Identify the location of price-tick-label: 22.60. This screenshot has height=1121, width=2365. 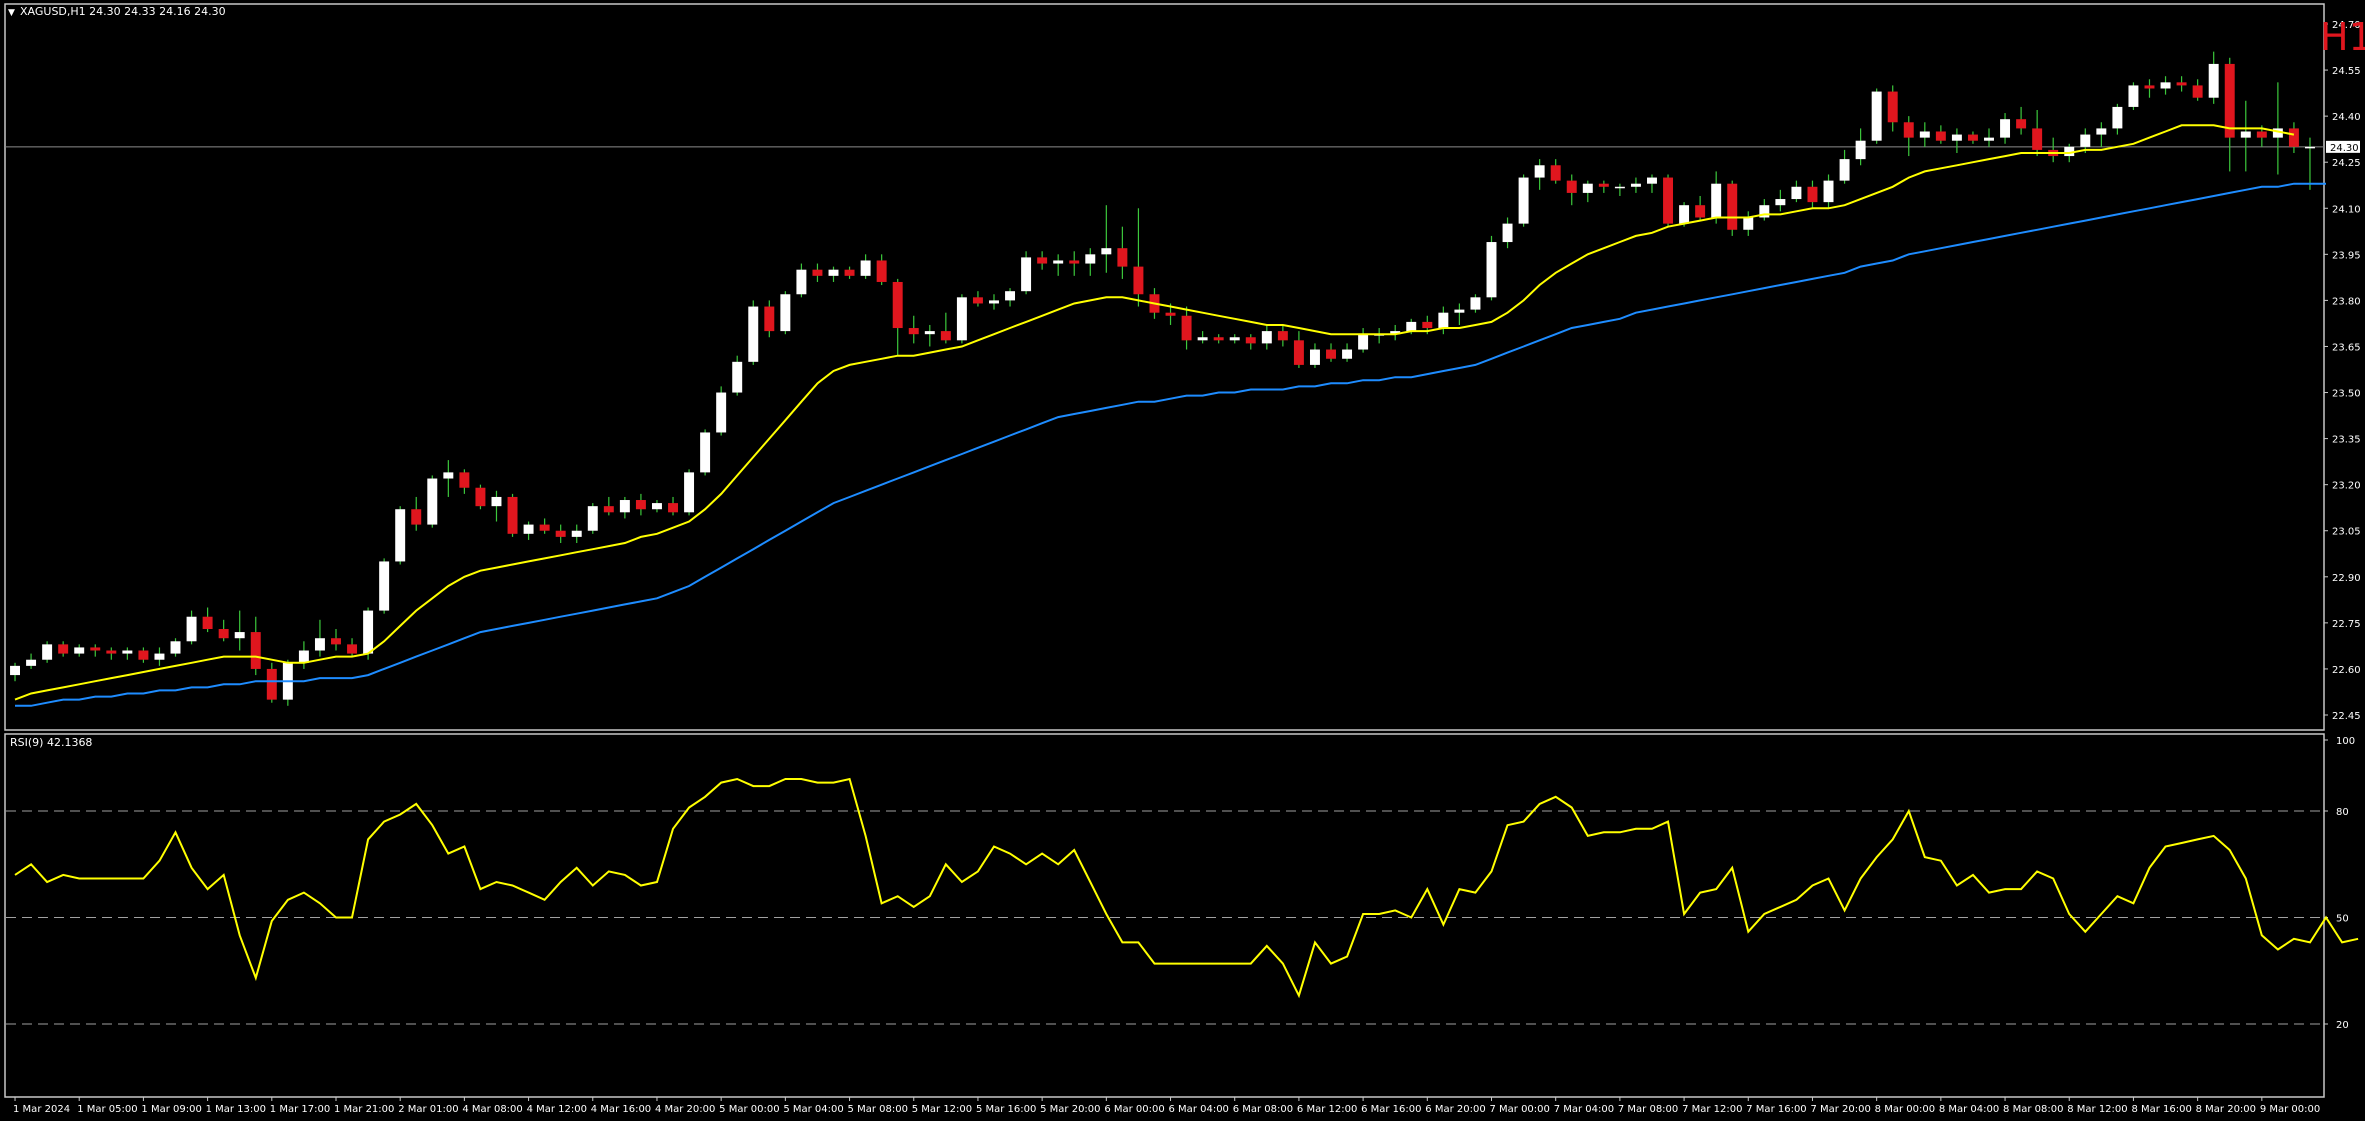
(2346, 670).